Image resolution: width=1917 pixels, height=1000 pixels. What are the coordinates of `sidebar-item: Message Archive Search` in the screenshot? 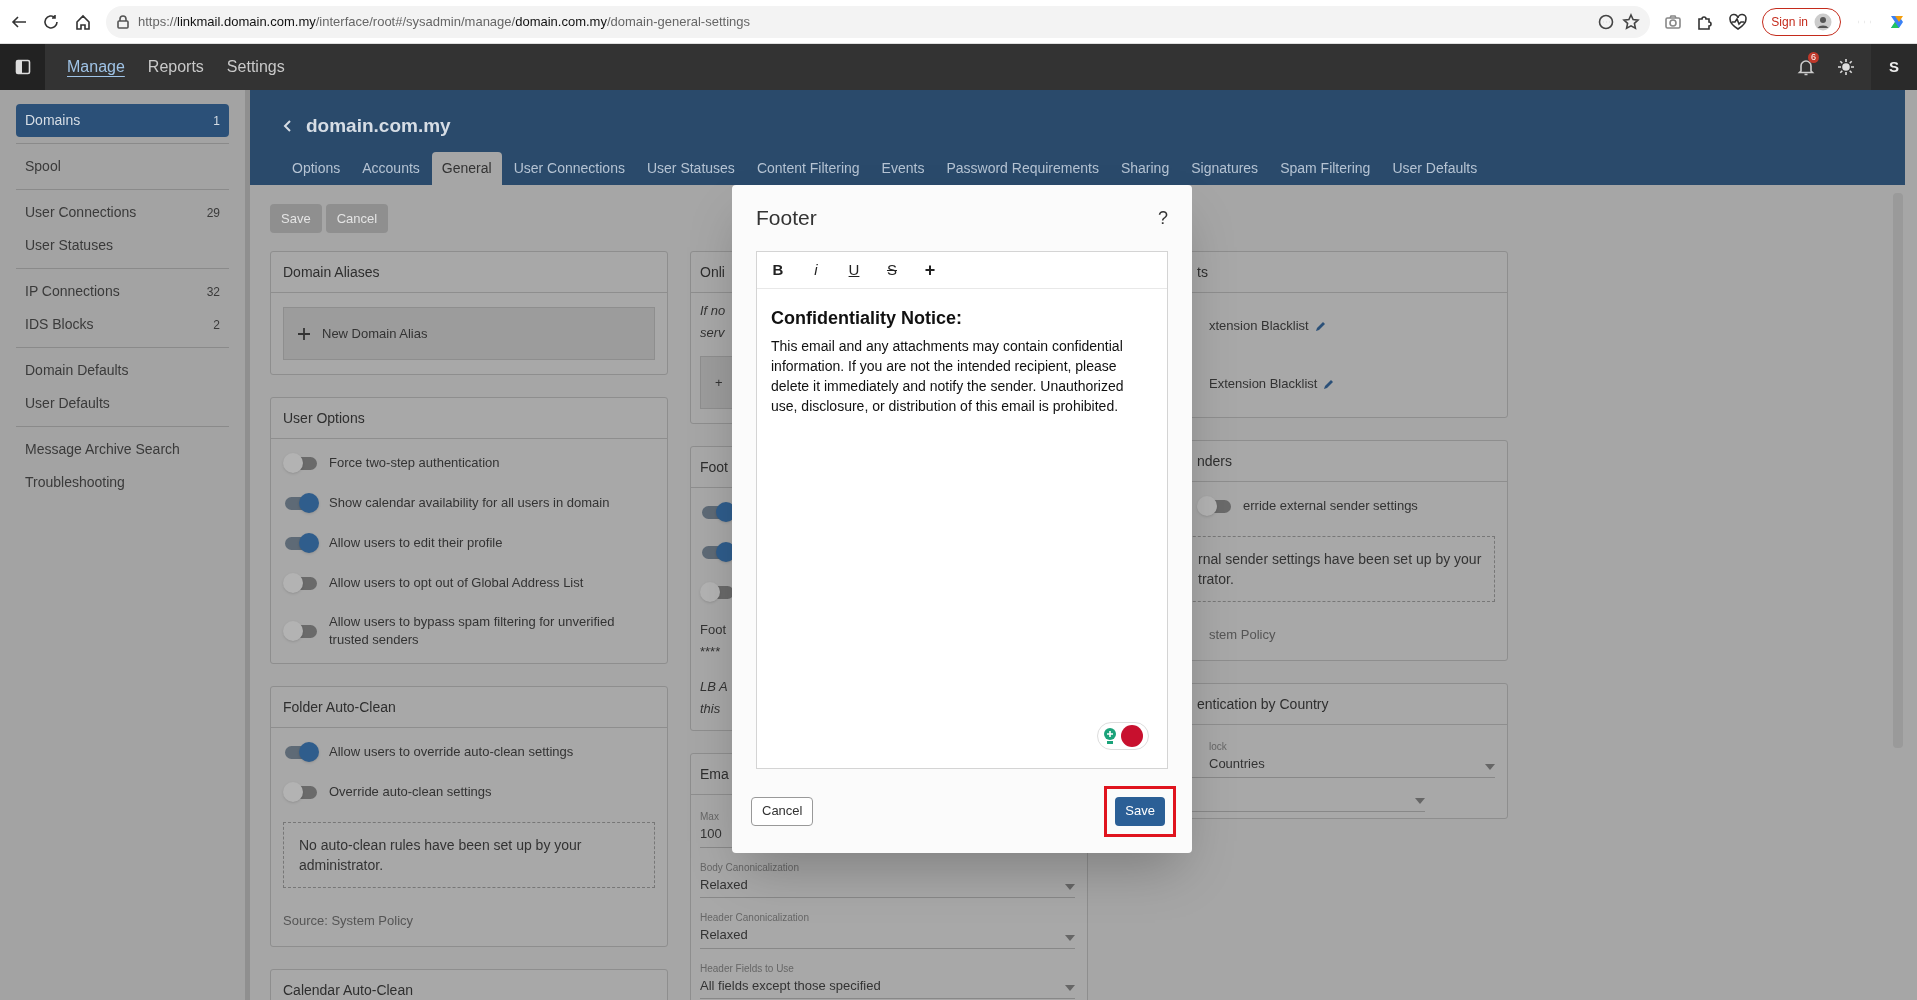 It's located at (122, 449).